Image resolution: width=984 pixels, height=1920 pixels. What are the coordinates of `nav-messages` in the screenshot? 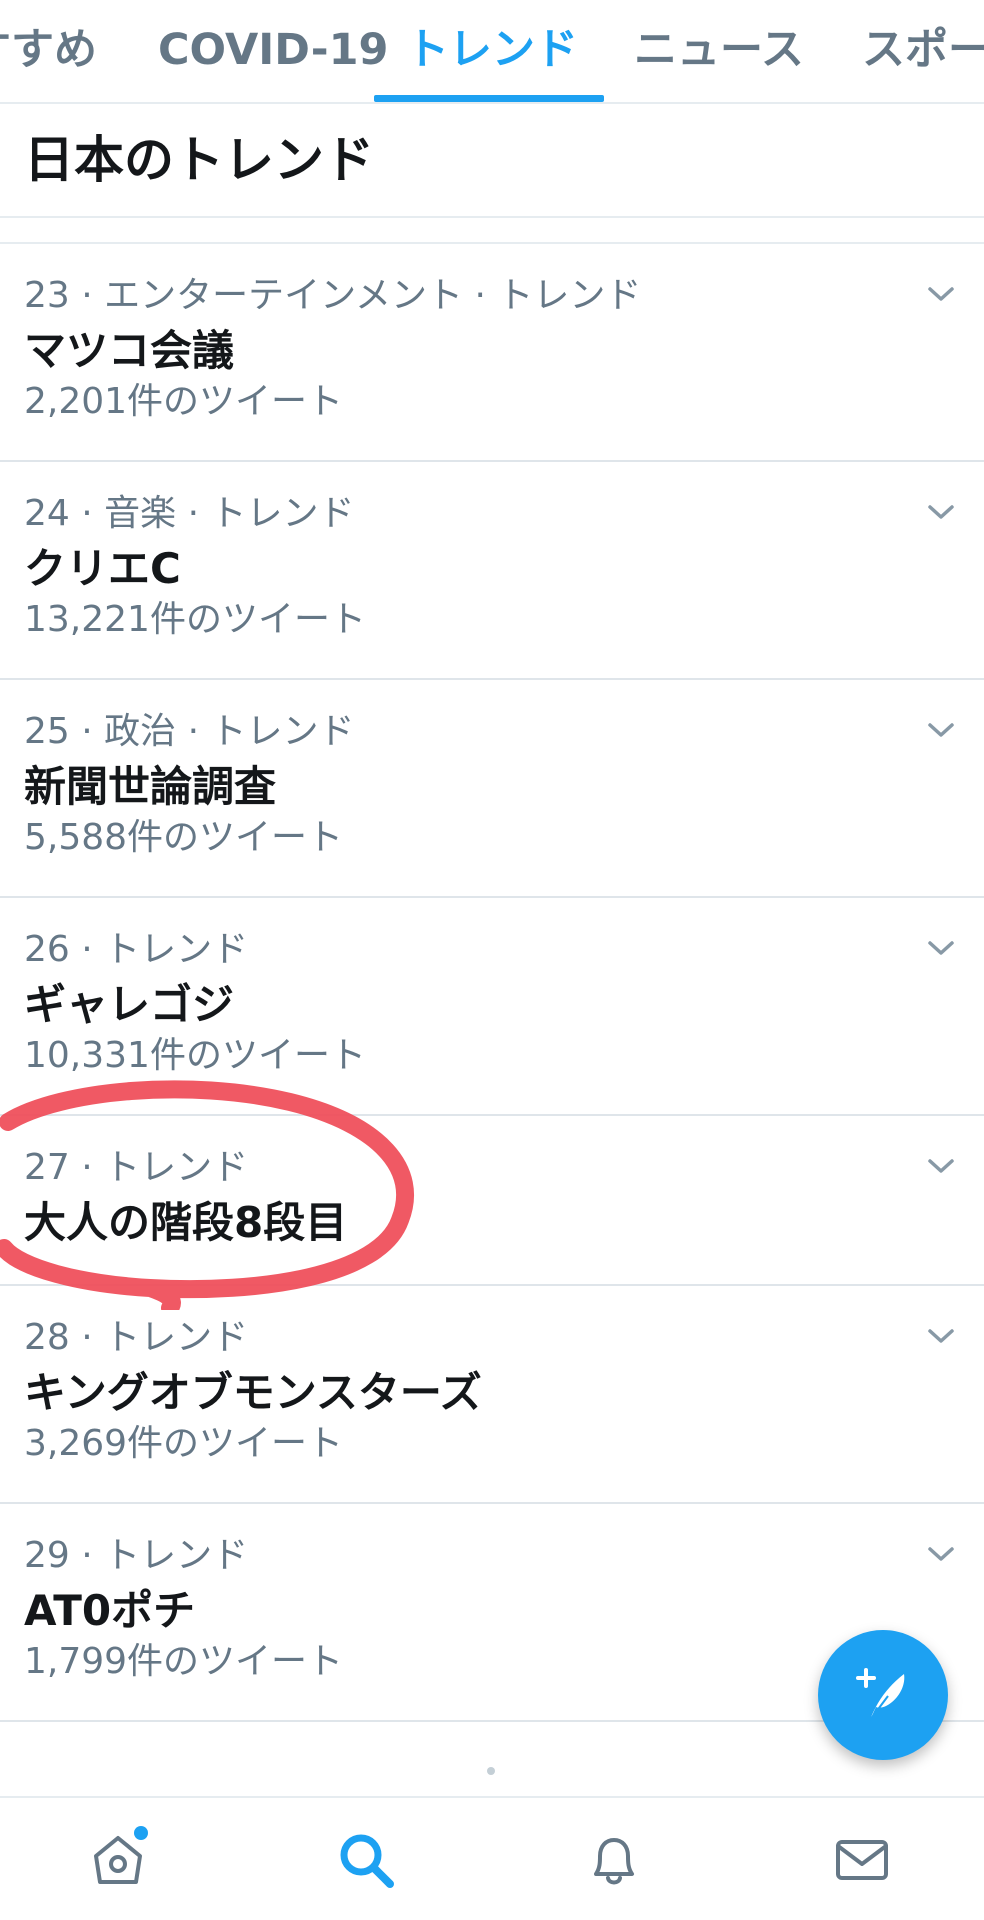 It's located at (862, 1860).